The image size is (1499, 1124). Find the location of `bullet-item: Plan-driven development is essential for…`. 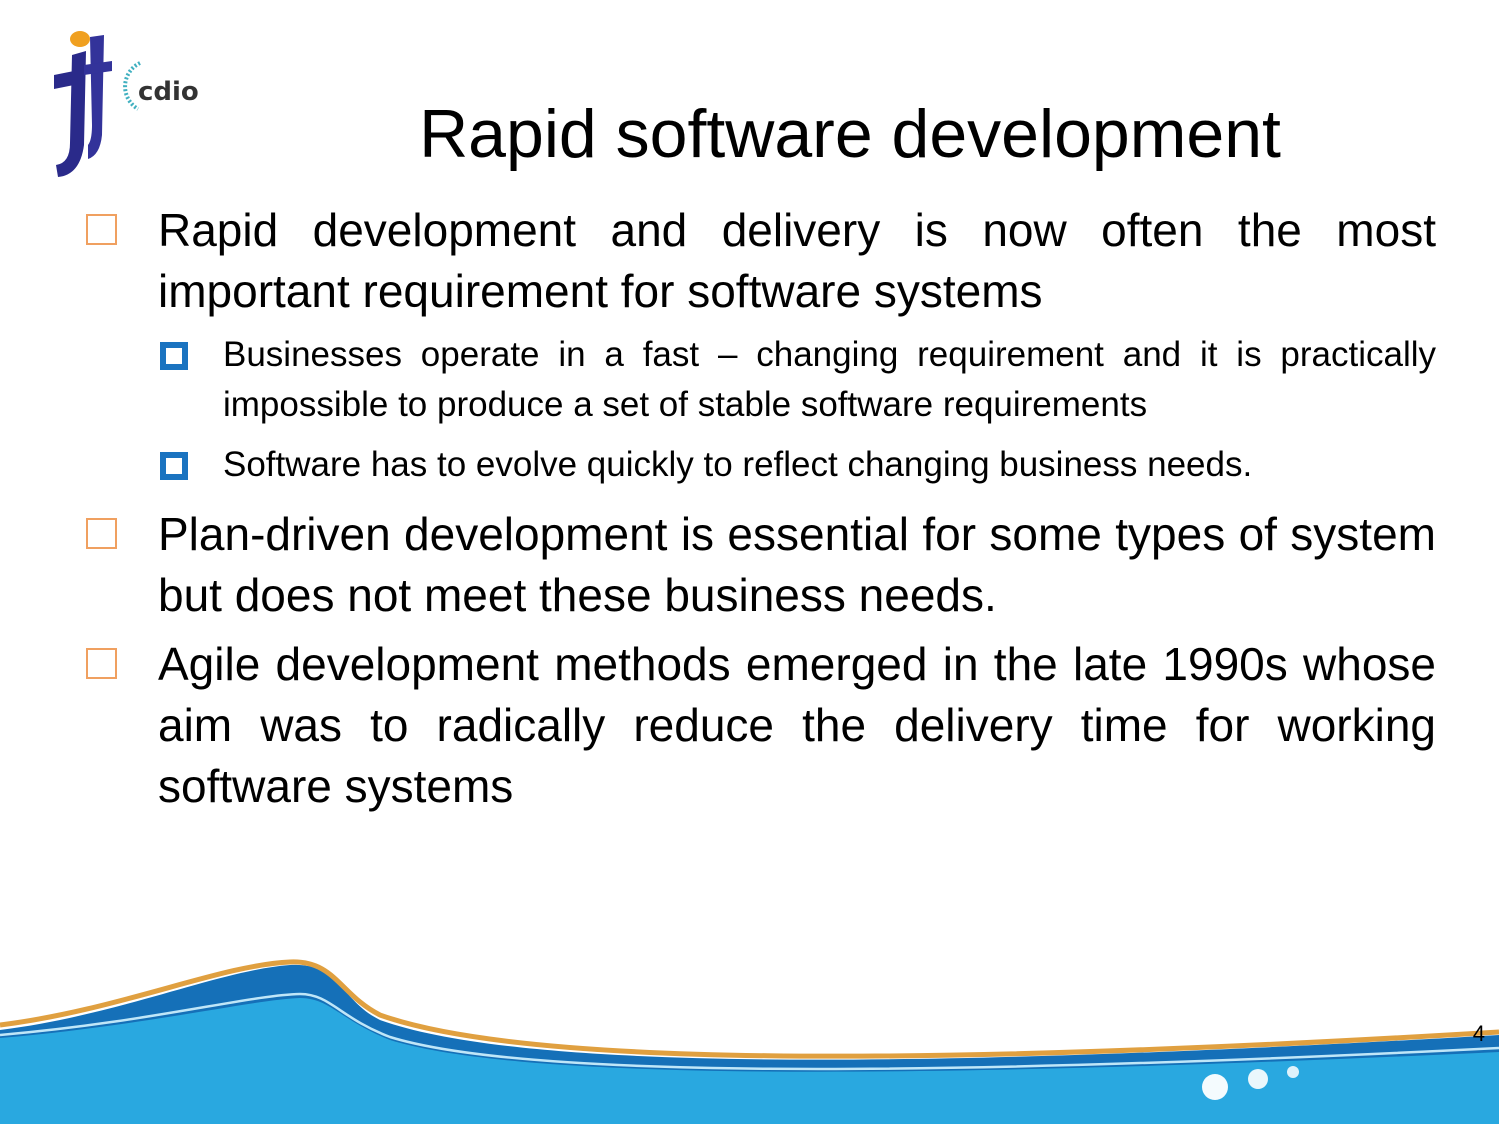

bullet-item: Plan-driven development is essential for… is located at coordinates (758, 565).